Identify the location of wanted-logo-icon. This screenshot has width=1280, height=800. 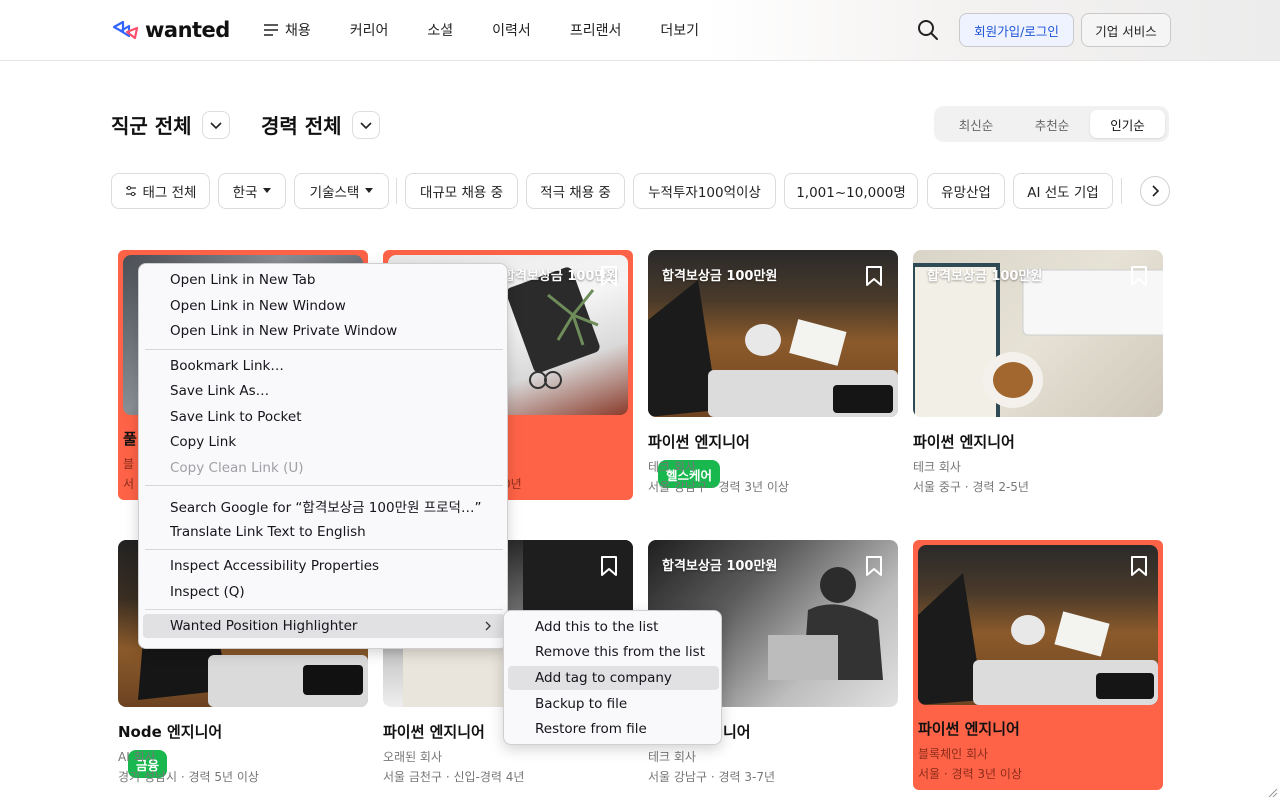
(125, 30).